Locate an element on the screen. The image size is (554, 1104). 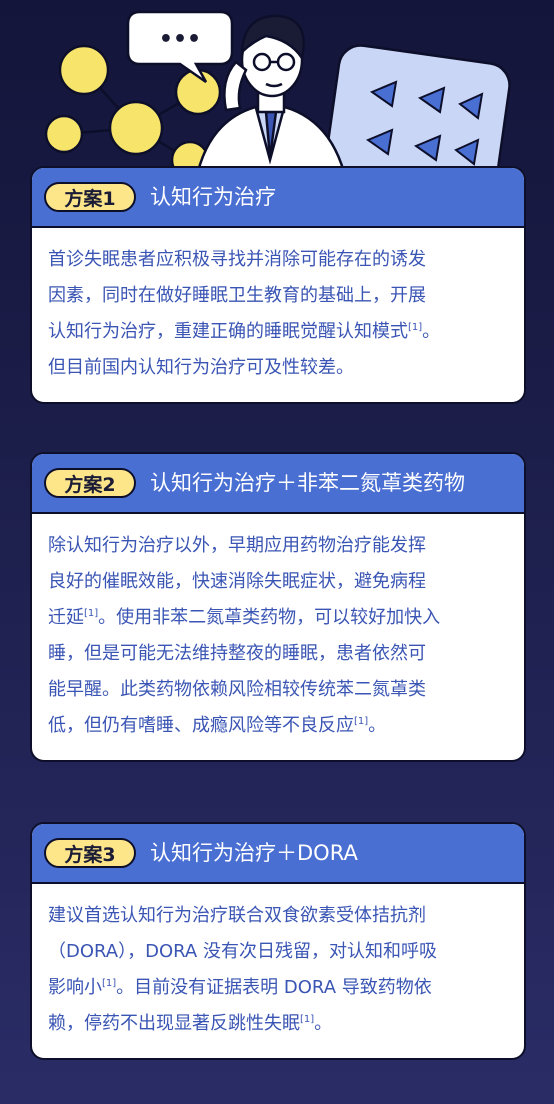
pill-pack-icon is located at coordinates (418, 112).